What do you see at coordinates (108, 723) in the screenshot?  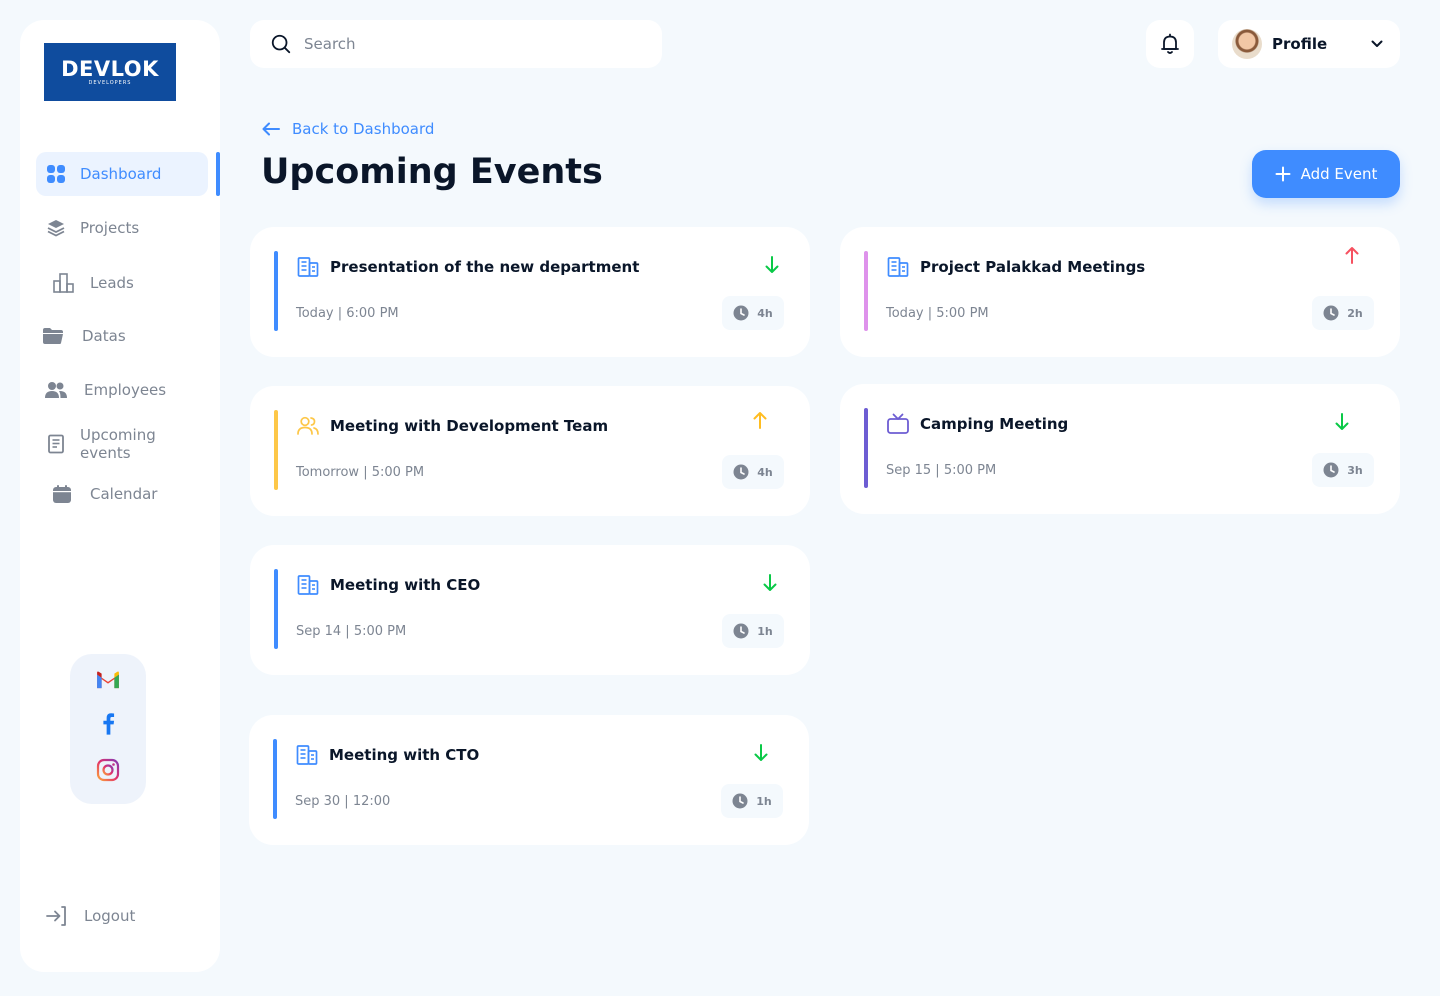 I see `facebook-icon` at bounding box center [108, 723].